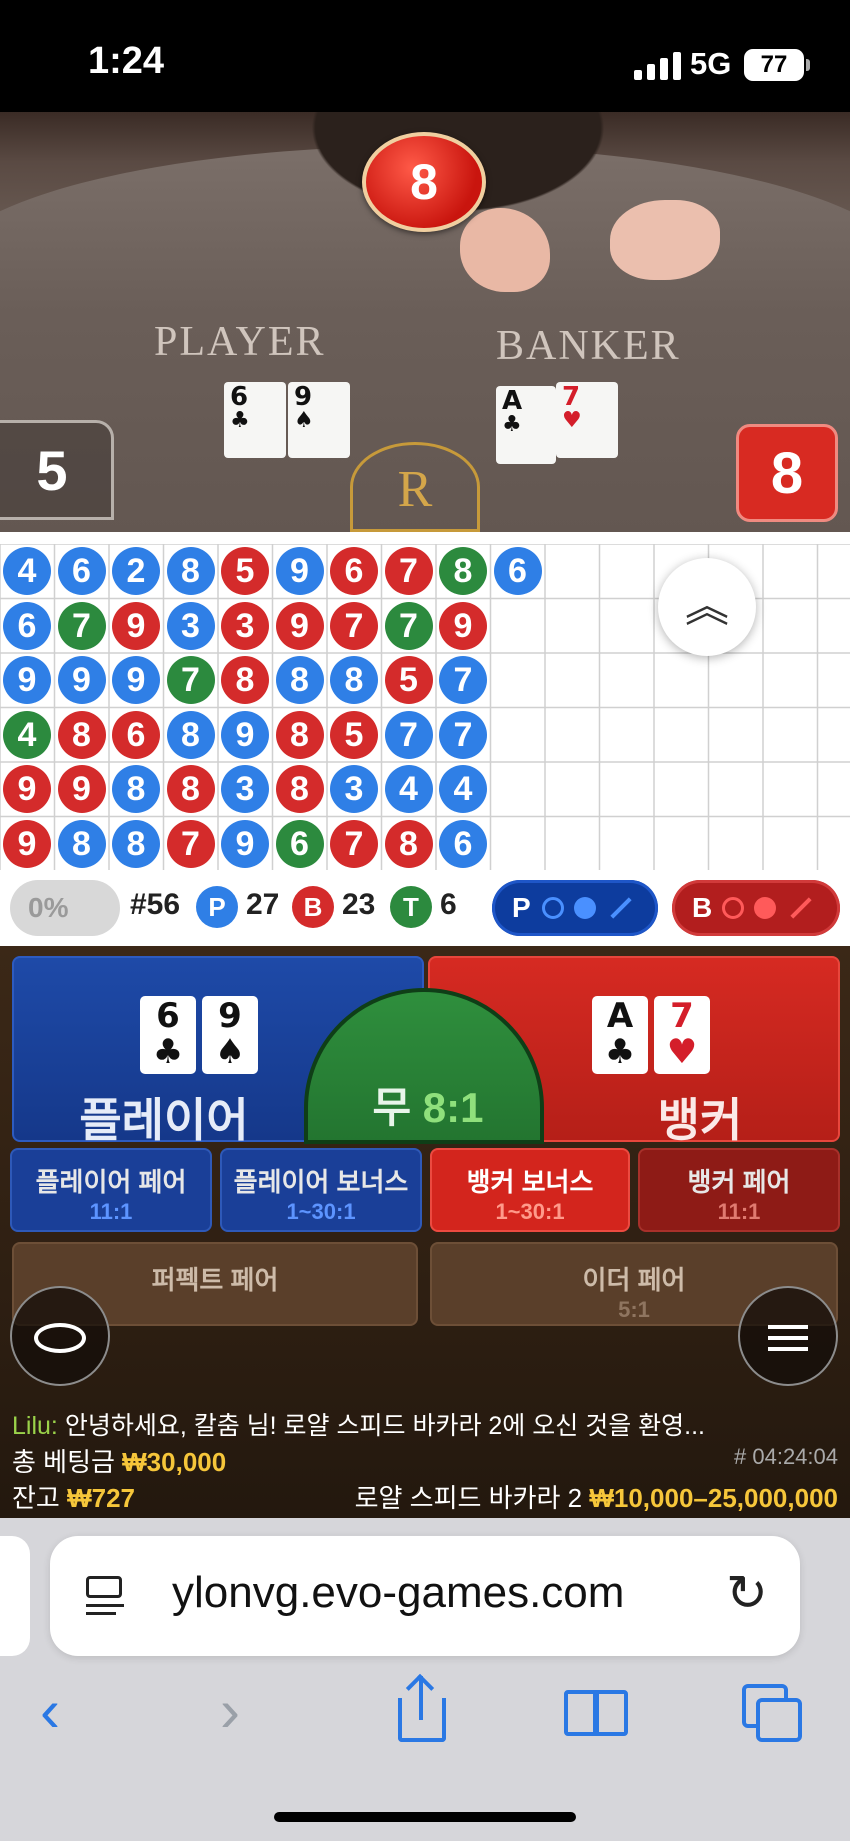  What do you see at coordinates (468, 1498) in the screenshot?
I see `table-name: 로얄 스피드 바카라 2` at bounding box center [468, 1498].